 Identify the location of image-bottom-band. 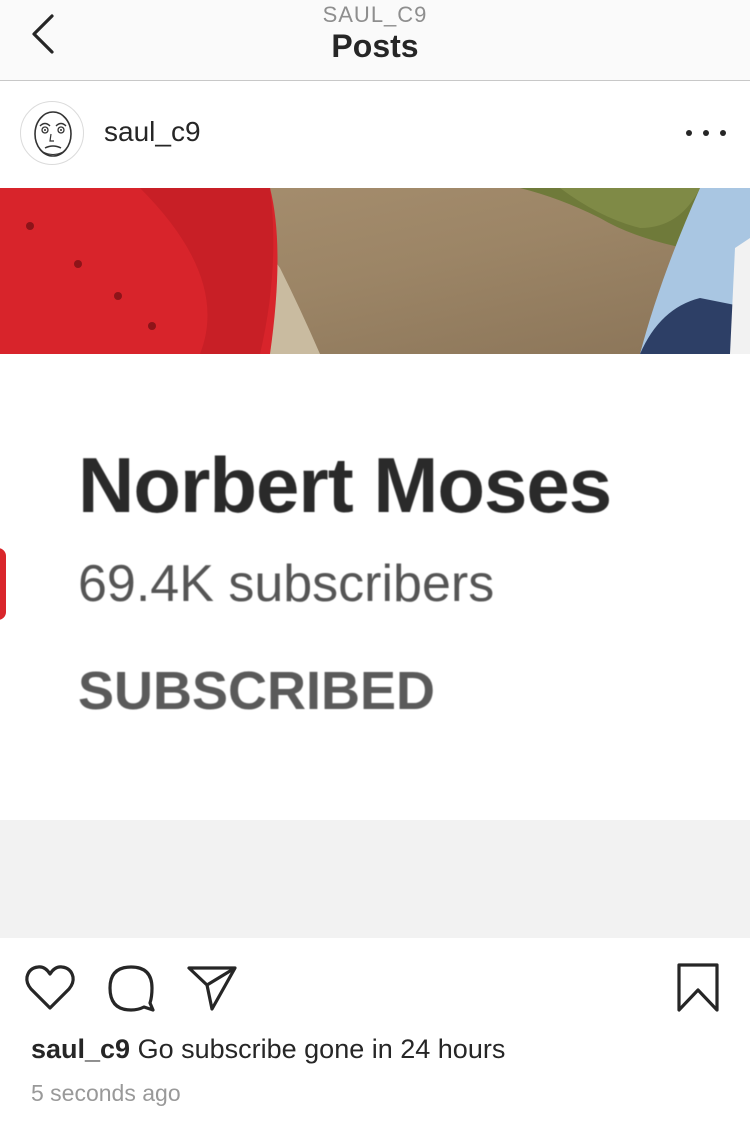
(375, 879).